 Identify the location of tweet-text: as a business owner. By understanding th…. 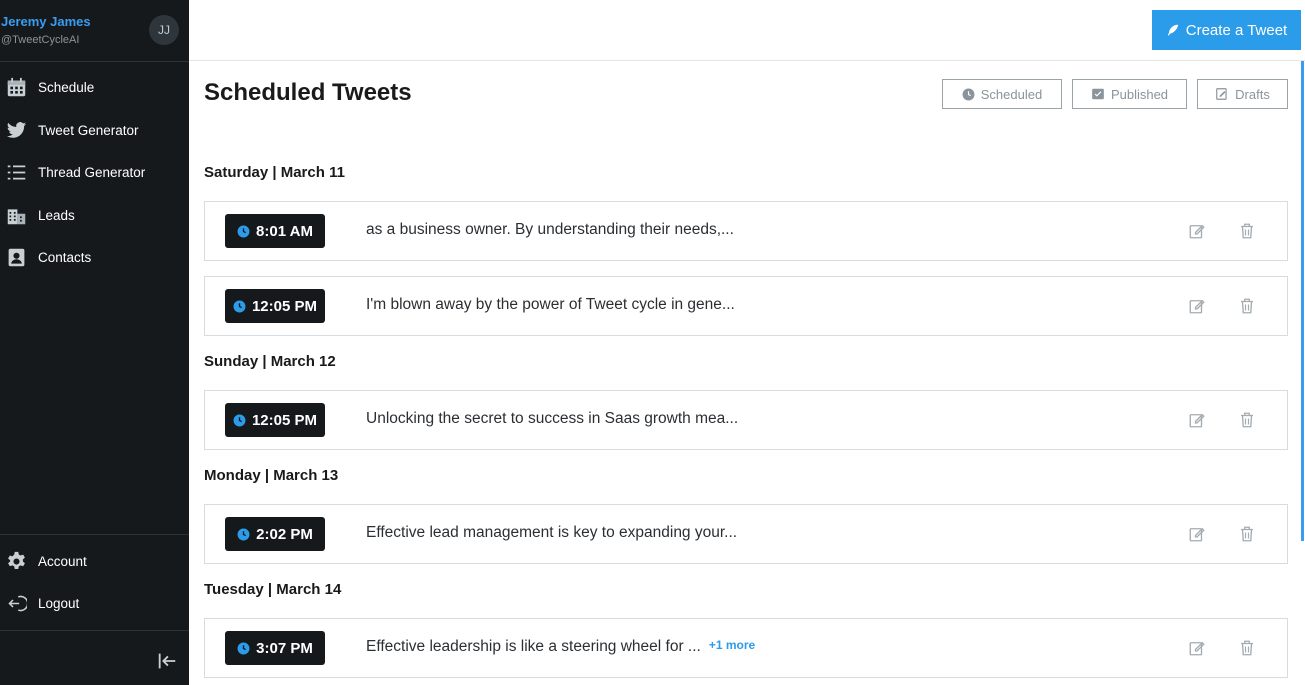
(550, 229).